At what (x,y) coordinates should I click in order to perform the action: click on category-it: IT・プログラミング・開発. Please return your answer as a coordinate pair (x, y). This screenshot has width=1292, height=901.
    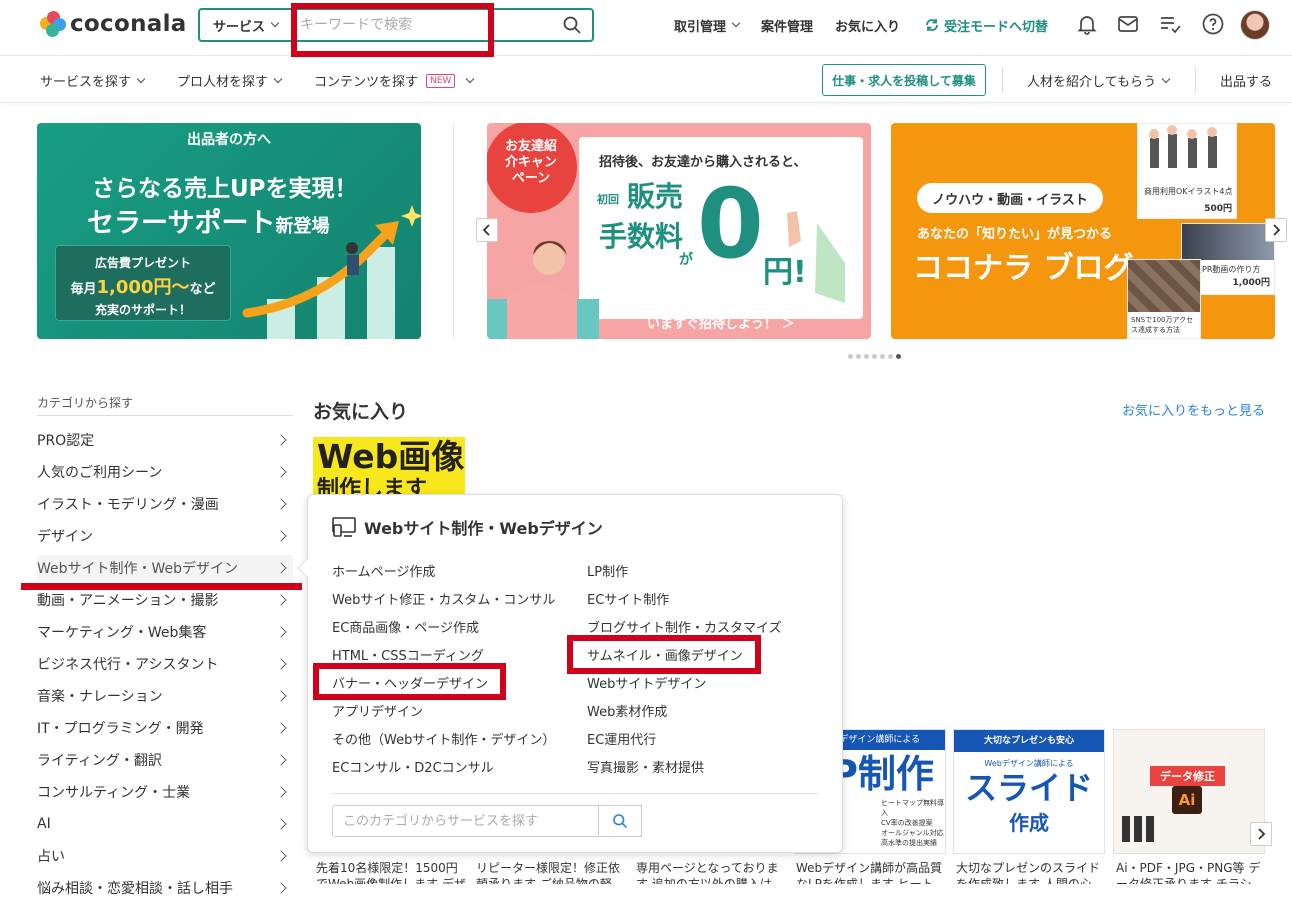
    Looking at the image, I should click on (165, 728).